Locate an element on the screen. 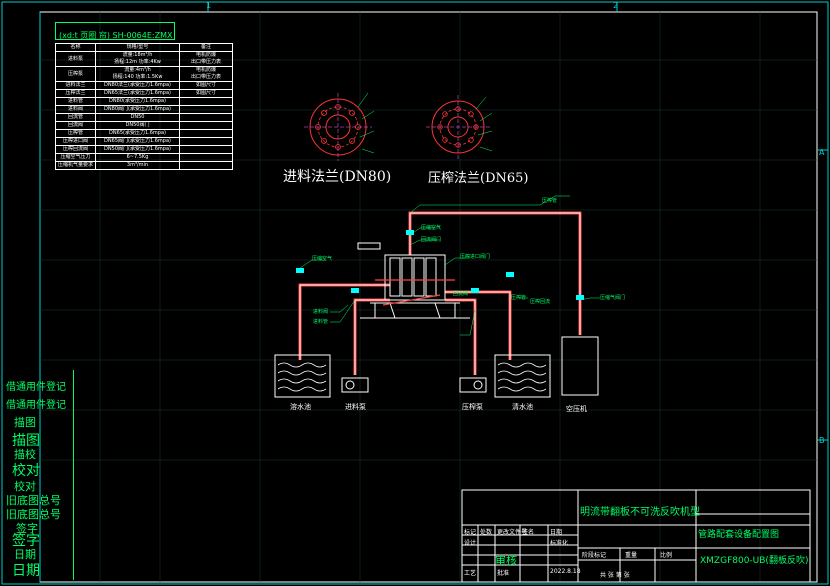 Image resolution: width=830 pixels, height=586 pixels. row-label-0: 标记 is located at coordinates (470, 532).